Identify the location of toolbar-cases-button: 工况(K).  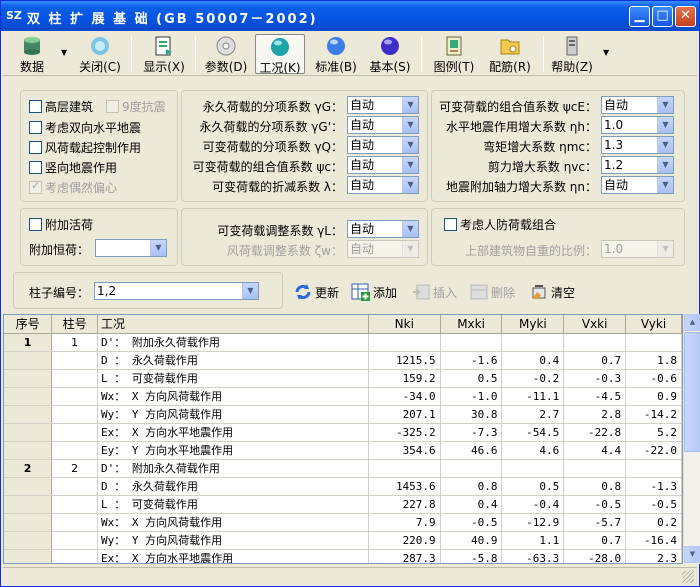
(280, 54).